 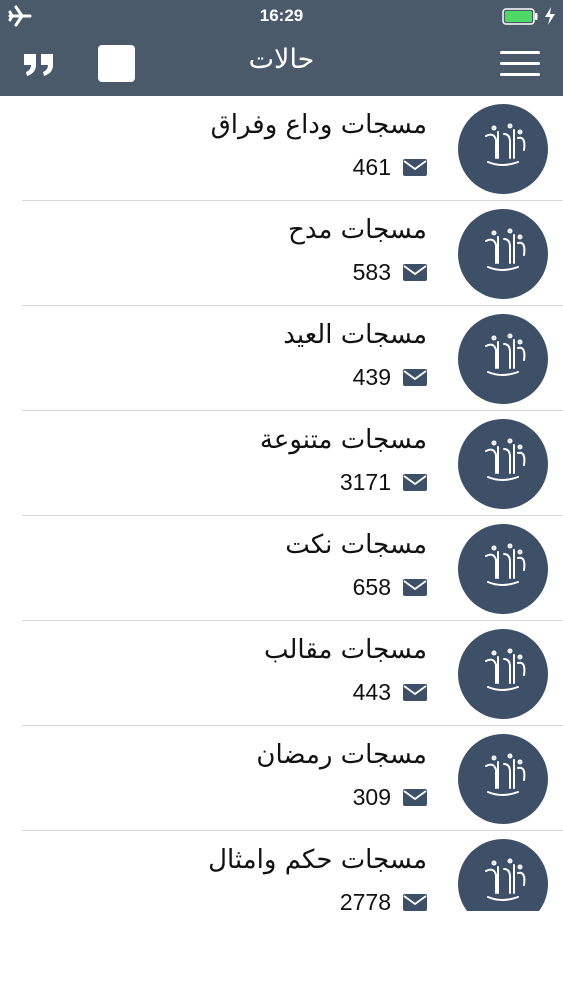 What do you see at coordinates (520, 64) in the screenshot?
I see `hamburger-menu-icon` at bounding box center [520, 64].